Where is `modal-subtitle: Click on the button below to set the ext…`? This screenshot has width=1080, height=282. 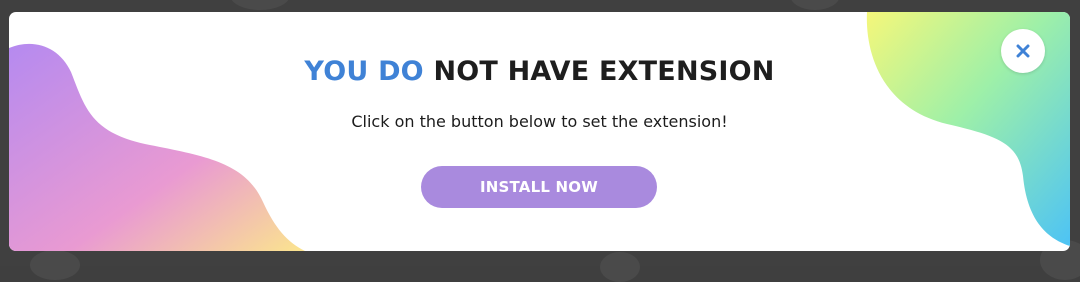 modal-subtitle: Click on the button below to set the ext… is located at coordinates (539, 121).